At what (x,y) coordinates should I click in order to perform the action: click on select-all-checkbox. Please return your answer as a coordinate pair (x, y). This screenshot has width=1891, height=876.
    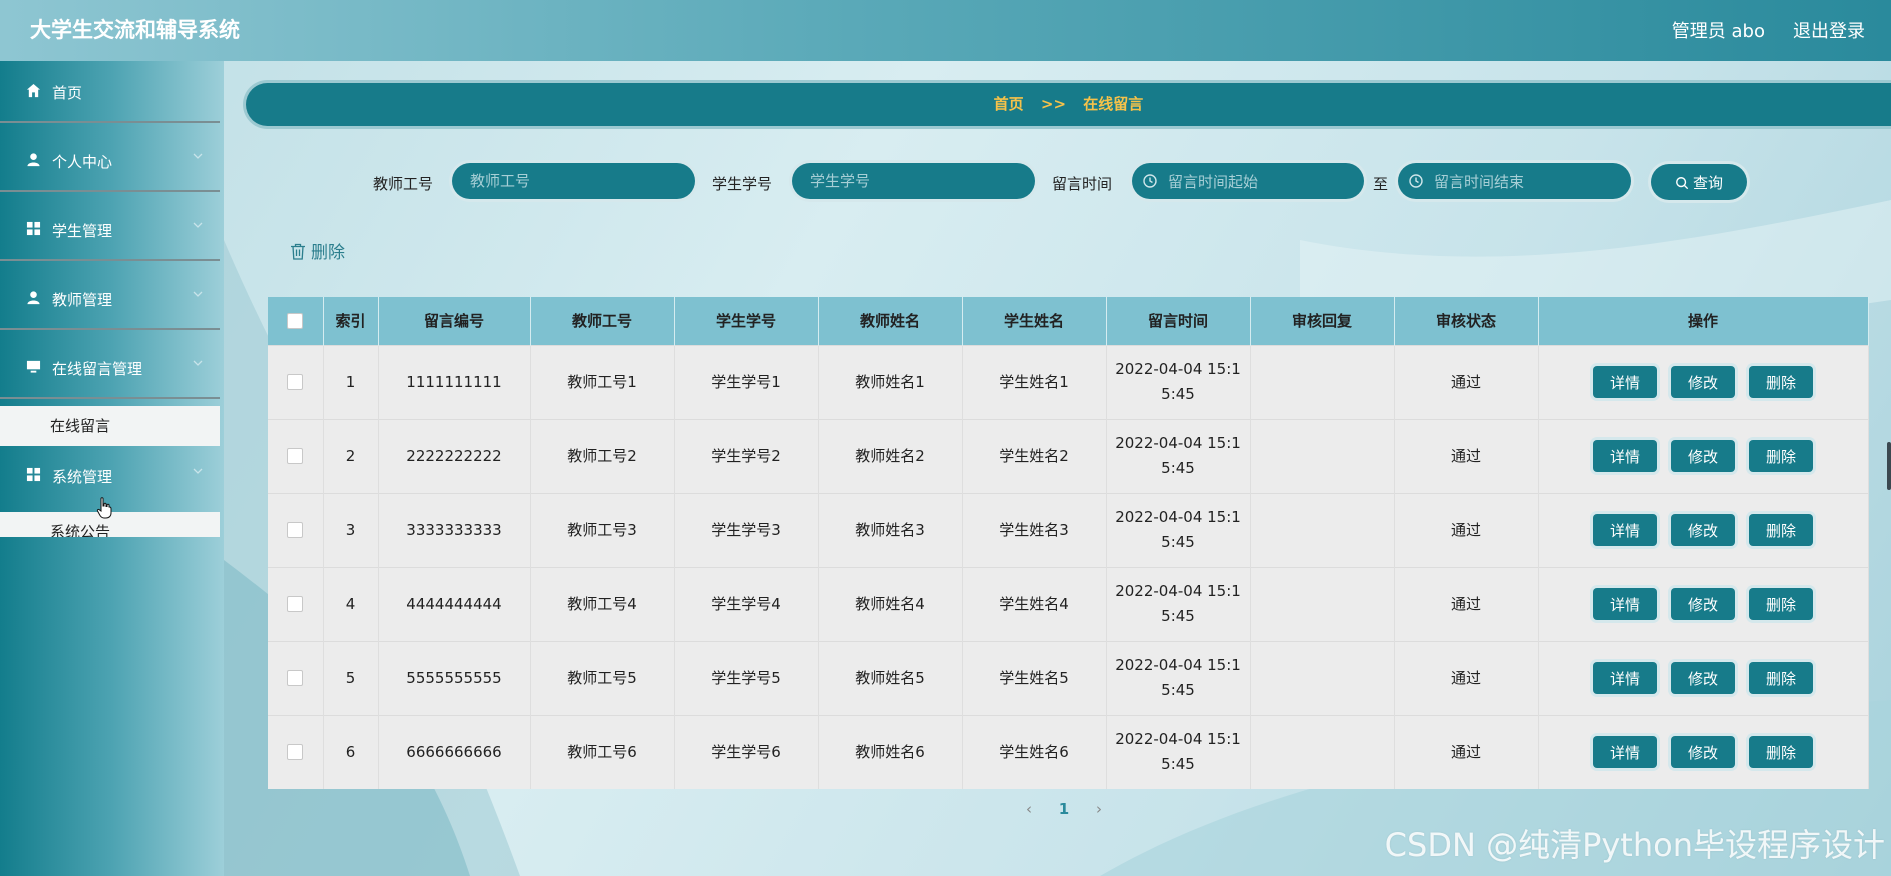
    Looking at the image, I should click on (295, 321).